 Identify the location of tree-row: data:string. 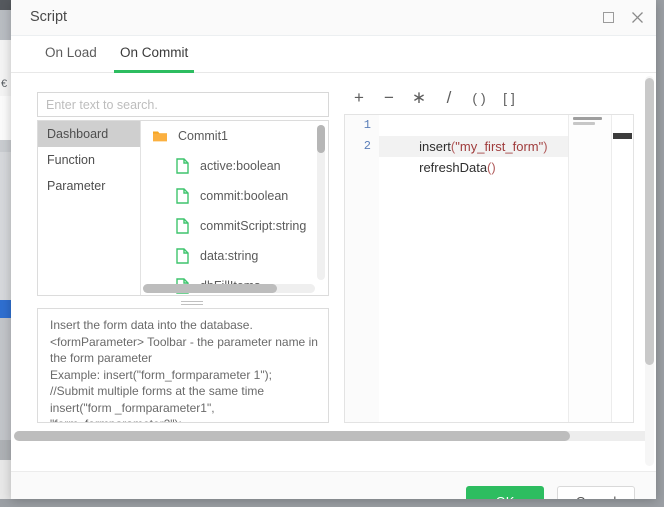
(235, 256).